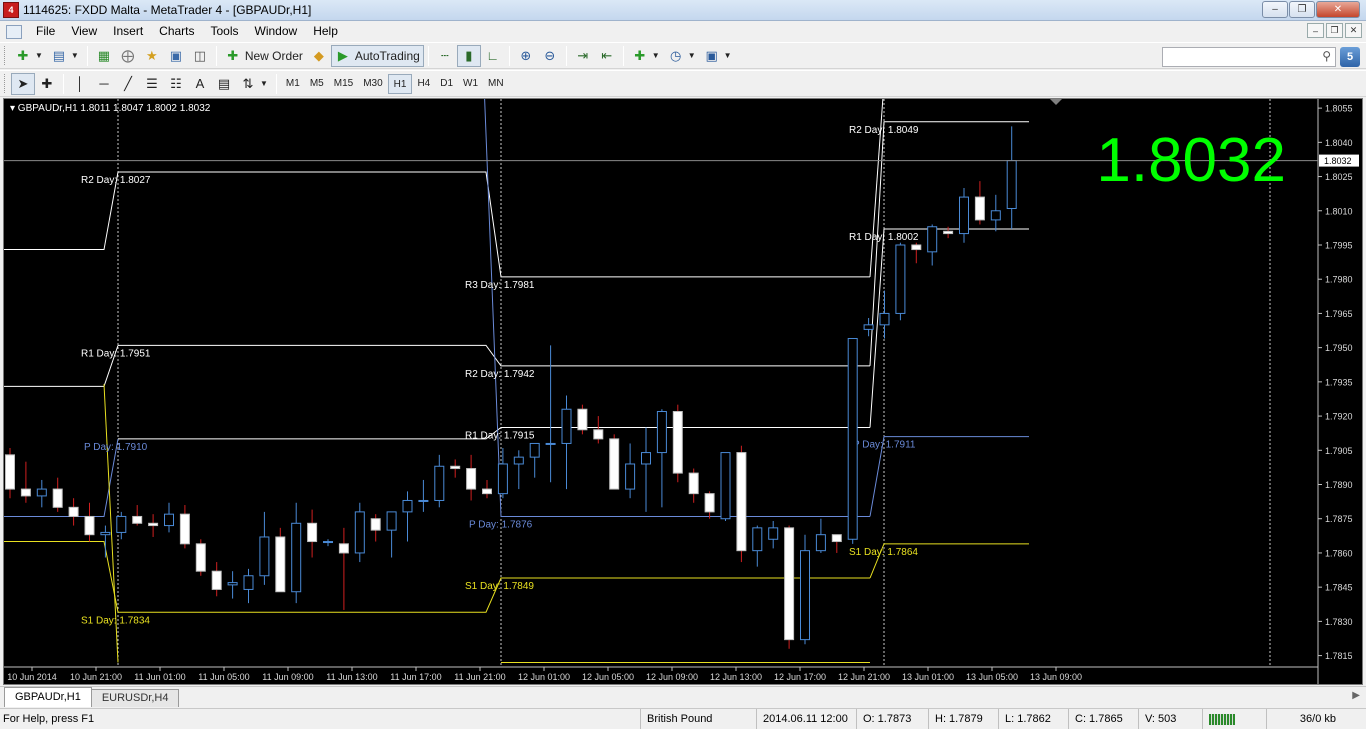 The height and width of the screenshot is (729, 1366). Describe the element at coordinates (176, 31) in the screenshot. I see `menu-charts: Charts` at that location.